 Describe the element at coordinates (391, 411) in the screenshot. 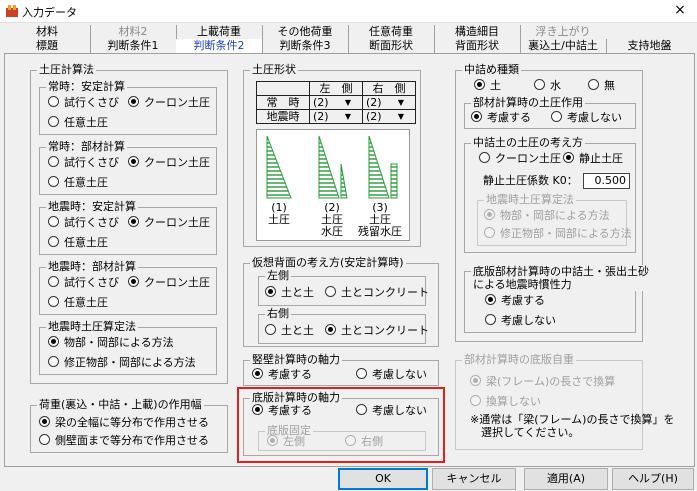

I see `slab-axial-ignore: 考慮しない` at that location.